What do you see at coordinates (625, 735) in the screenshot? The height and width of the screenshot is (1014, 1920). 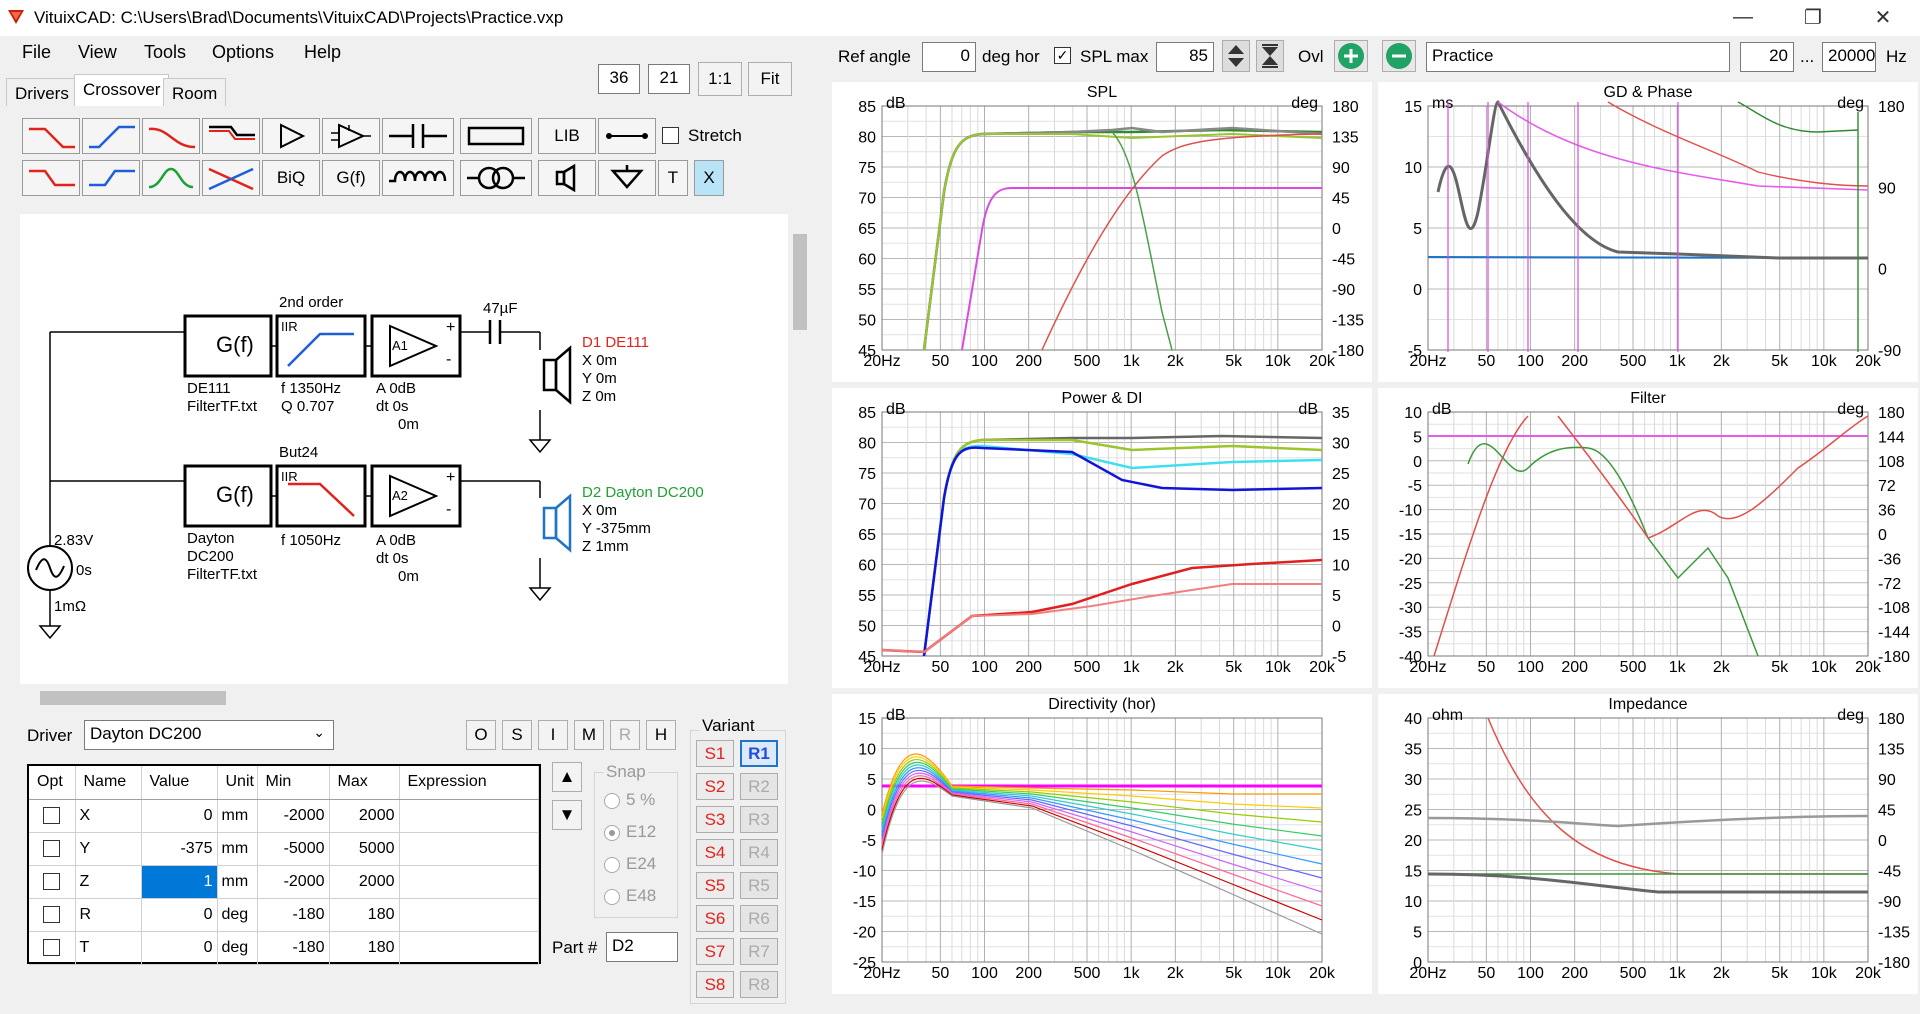 I see `opt-r-button: R` at bounding box center [625, 735].